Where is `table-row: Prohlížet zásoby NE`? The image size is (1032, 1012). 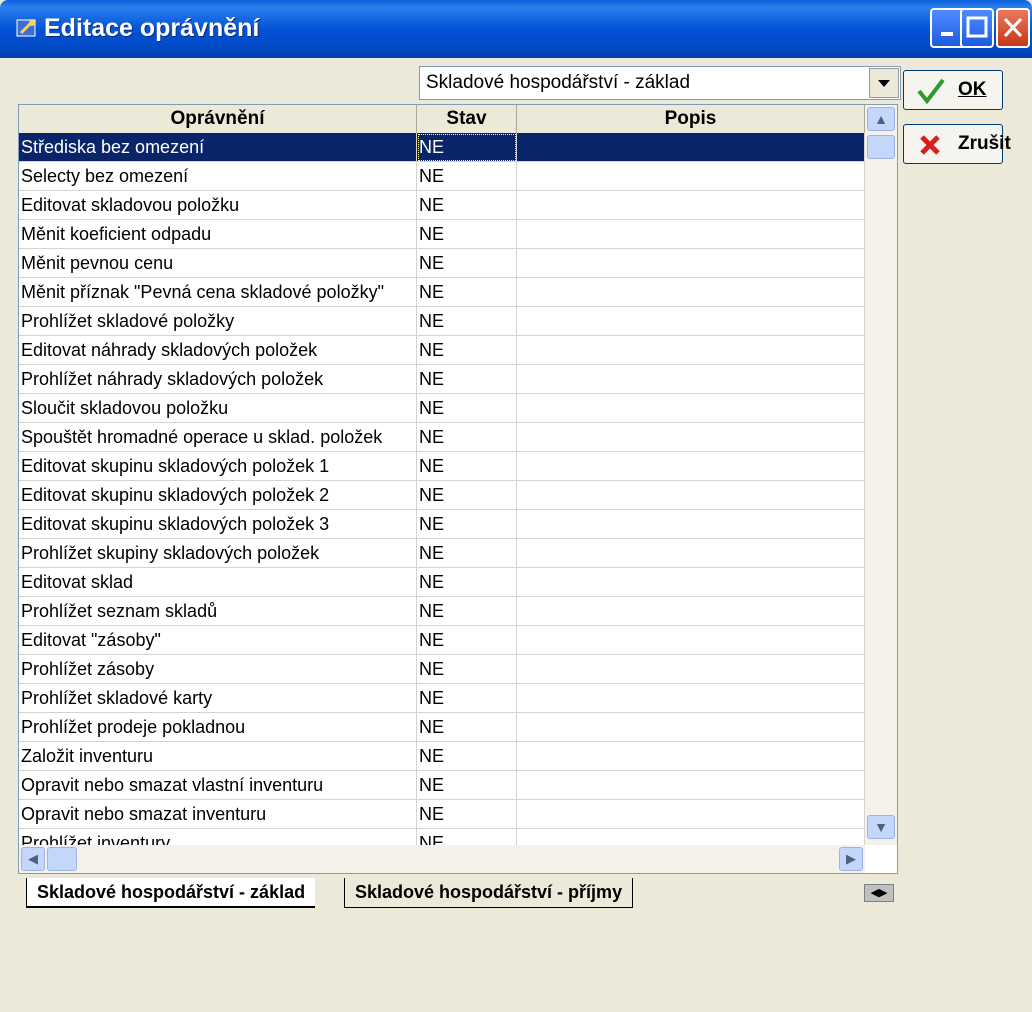 table-row: Prohlížet zásoby NE is located at coordinates (442, 669).